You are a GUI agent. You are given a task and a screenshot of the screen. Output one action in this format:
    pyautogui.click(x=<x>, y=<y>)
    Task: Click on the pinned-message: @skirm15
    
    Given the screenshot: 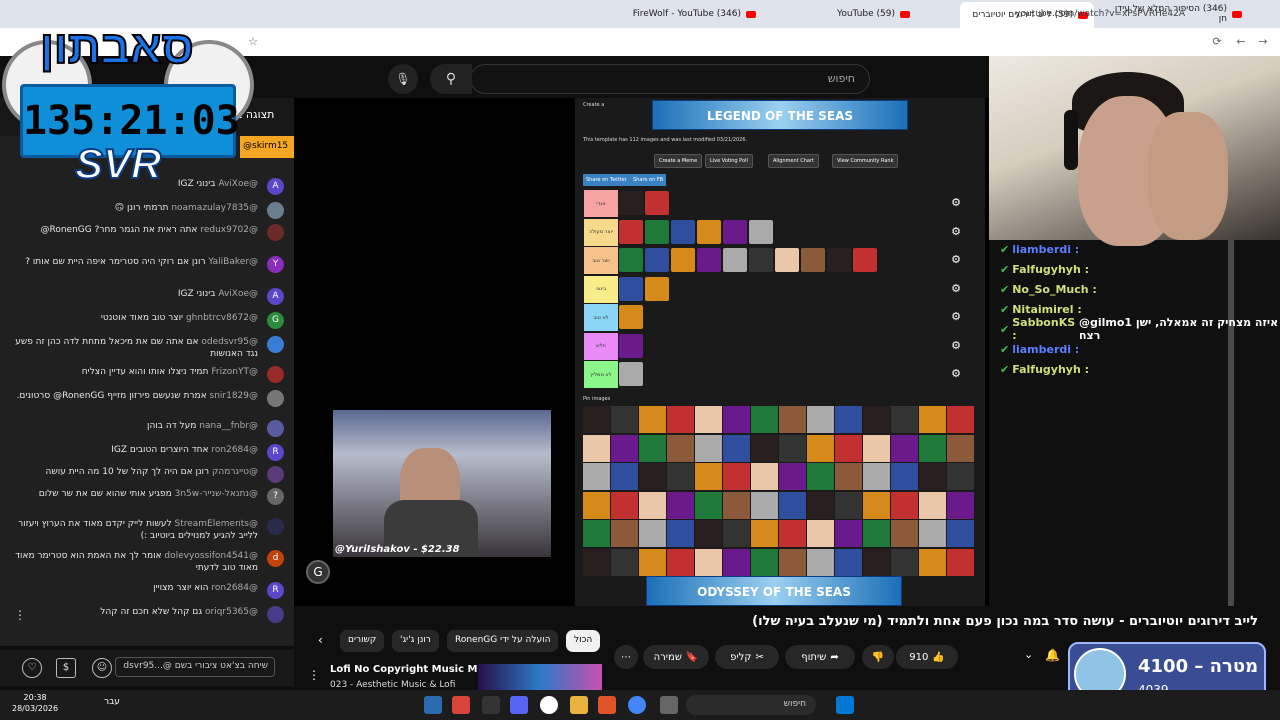 What is the action you would take?
    pyautogui.click(x=267, y=147)
    